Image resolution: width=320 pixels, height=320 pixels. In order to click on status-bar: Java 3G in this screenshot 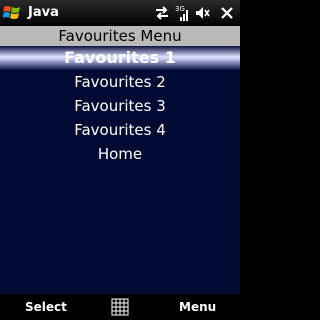, I will do `click(120, 13)`.